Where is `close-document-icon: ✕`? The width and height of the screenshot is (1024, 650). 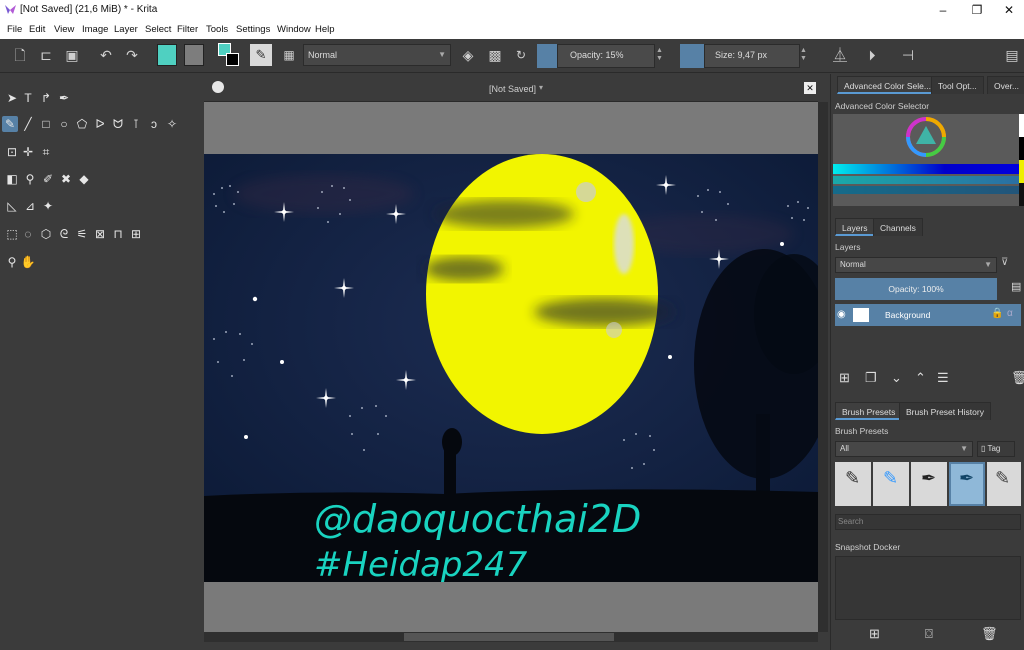 close-document-icon: ✕ is located at coordinates (810, 88).